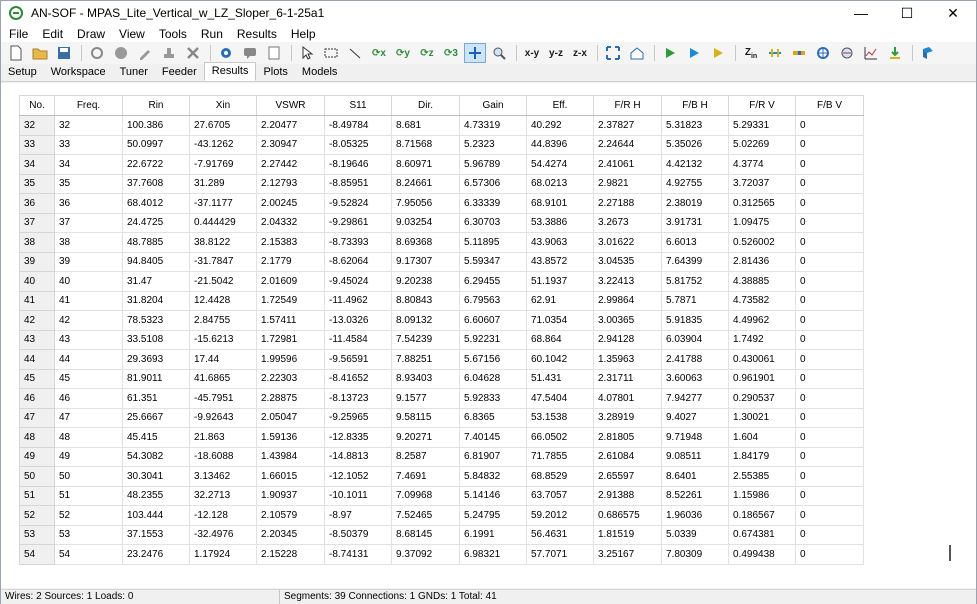  Describe the element at coordinates (403, 53) in the screenshot. I see `rotate-y-icon: ⟳y` at that location.